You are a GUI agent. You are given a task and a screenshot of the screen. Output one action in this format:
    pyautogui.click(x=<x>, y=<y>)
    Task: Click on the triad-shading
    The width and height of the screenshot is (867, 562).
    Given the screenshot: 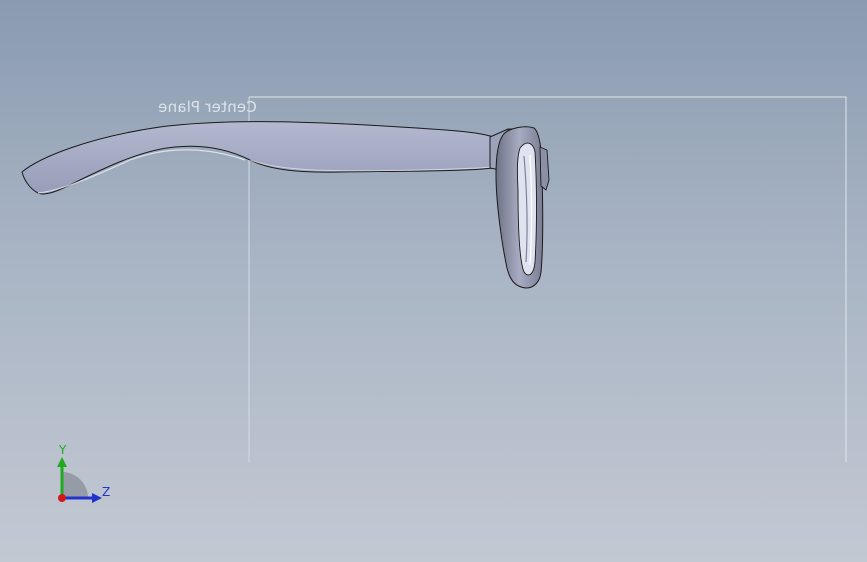 What is the action you would take?
    pyautogui.click(x=75, y=485)
    